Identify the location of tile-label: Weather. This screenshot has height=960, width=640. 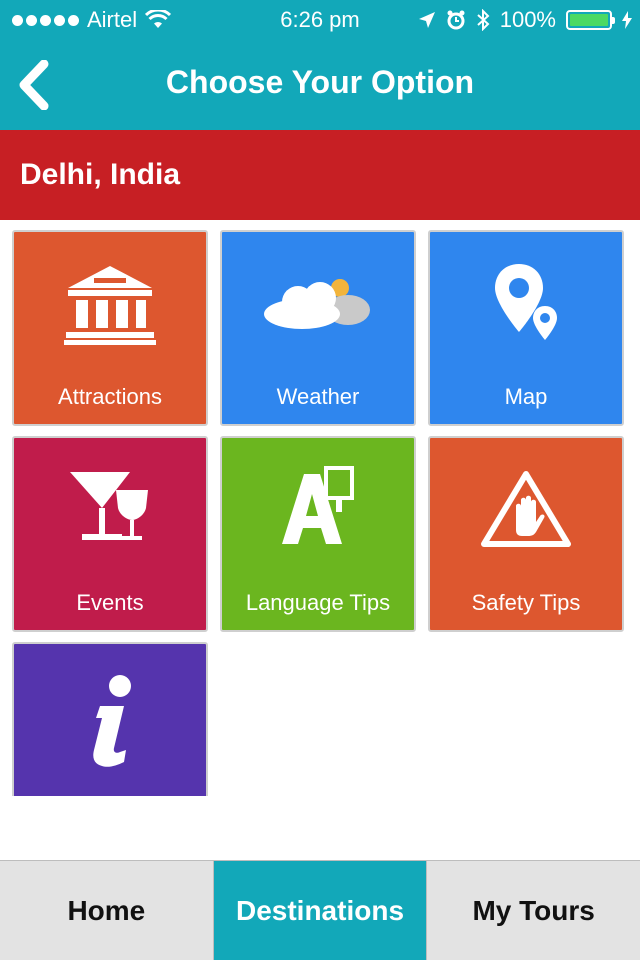
(318, 396).